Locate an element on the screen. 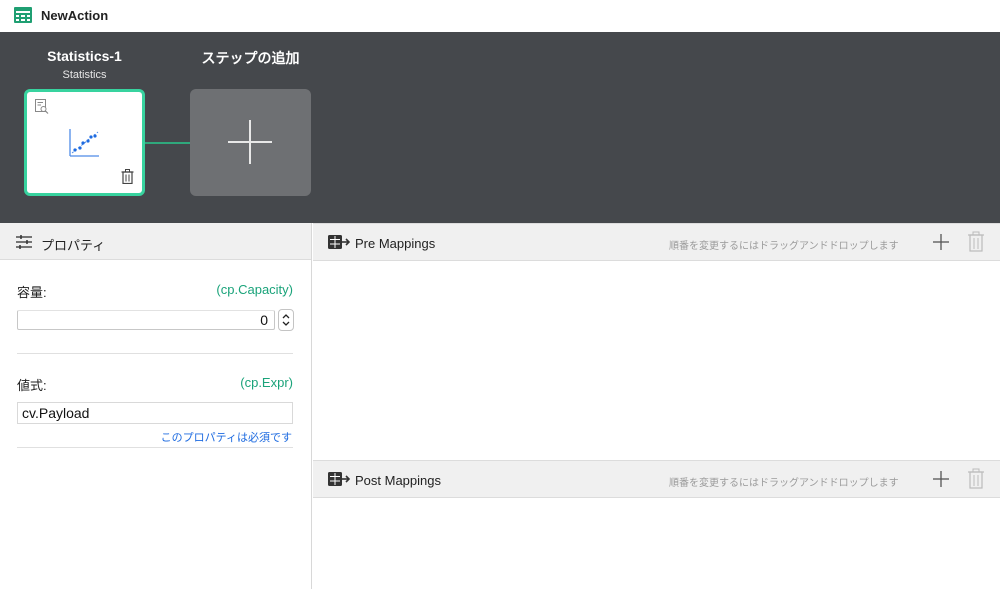 This screenshot has height=589, width=1000. properties-header: プロパティ is located at coordinates (155, 241).